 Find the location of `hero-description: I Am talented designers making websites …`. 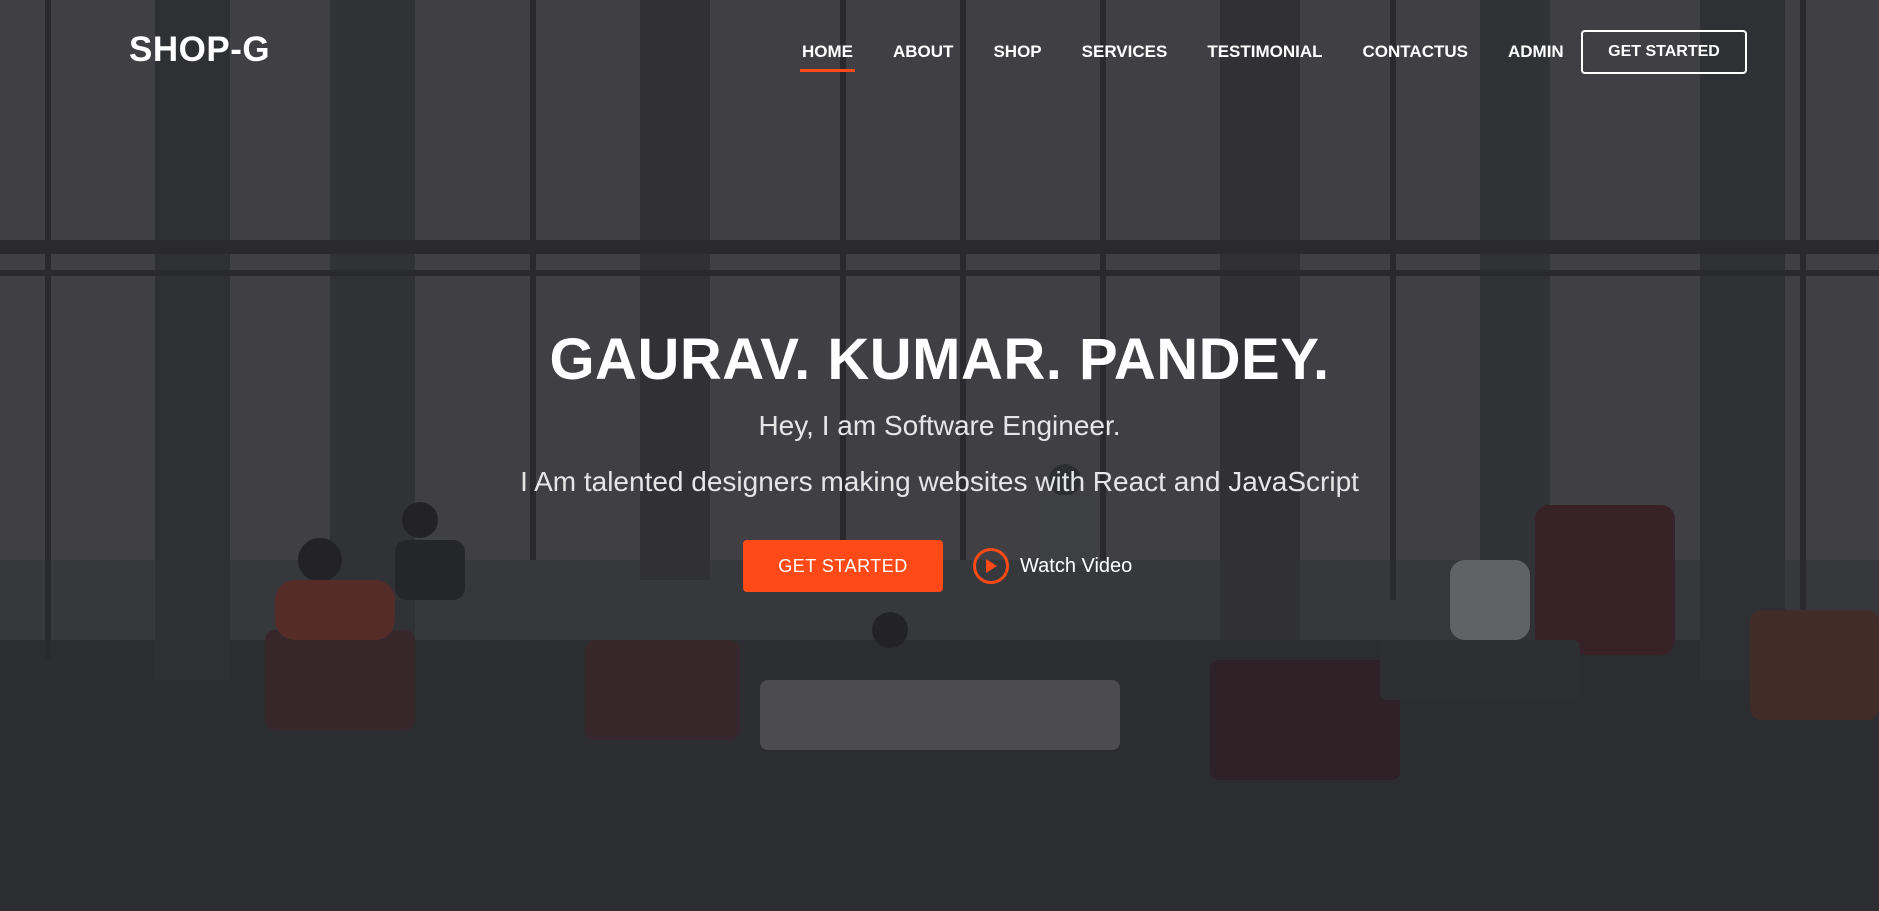

hero-description: I Am talented designers making websites … is located at coordinates (939, 481).